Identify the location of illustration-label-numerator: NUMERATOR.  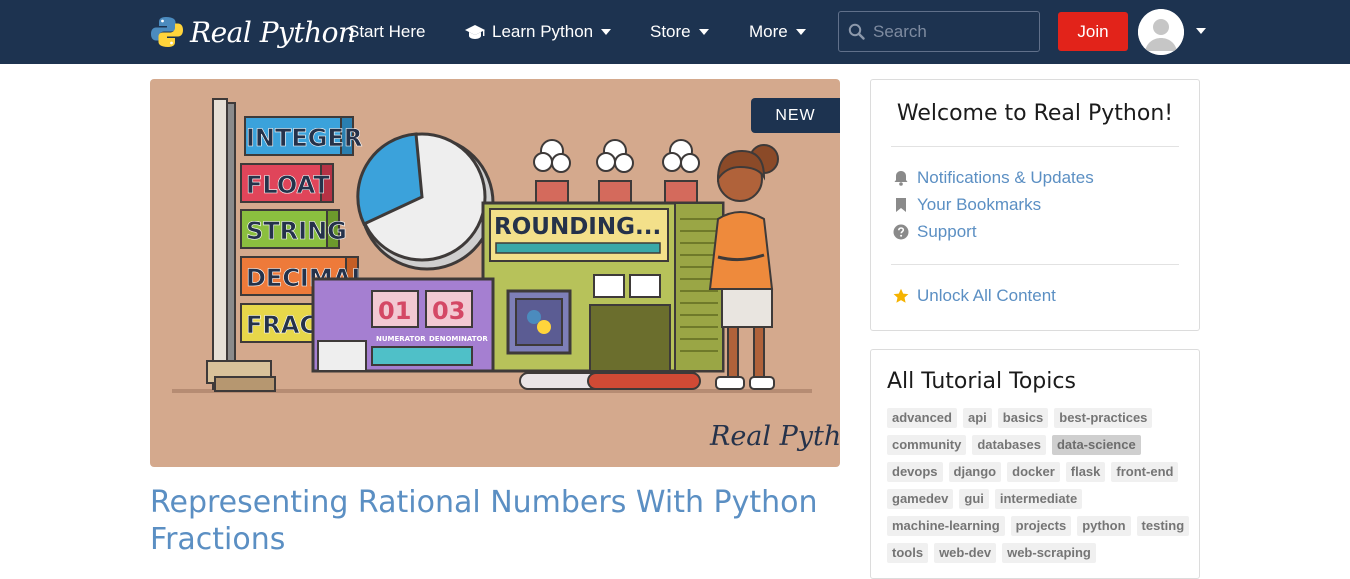
(401, 339).